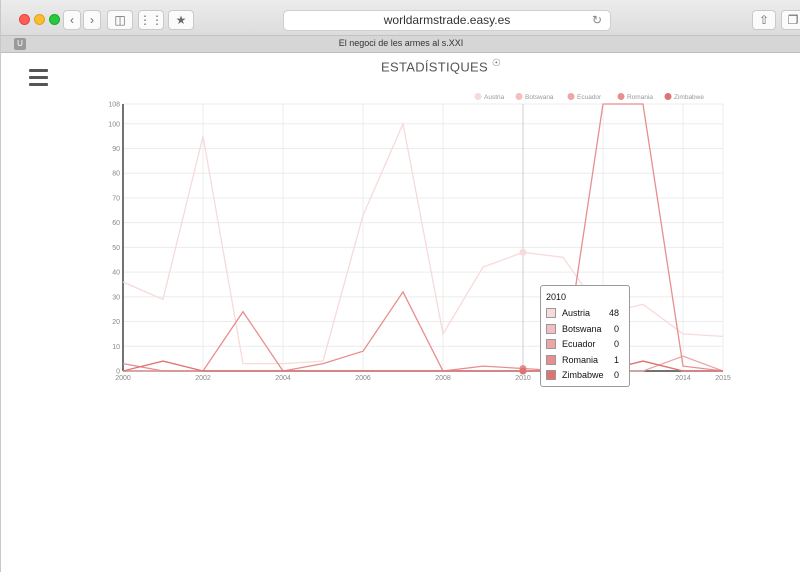  Describe the element at coordinates (668, 96) in the screenshot. I see `legend-swatch-zimbabwe` at that location.